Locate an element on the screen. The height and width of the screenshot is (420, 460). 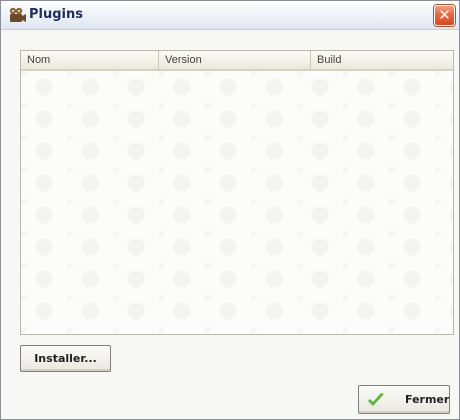
window-title: Plugins is located at coordinates (56, 14).